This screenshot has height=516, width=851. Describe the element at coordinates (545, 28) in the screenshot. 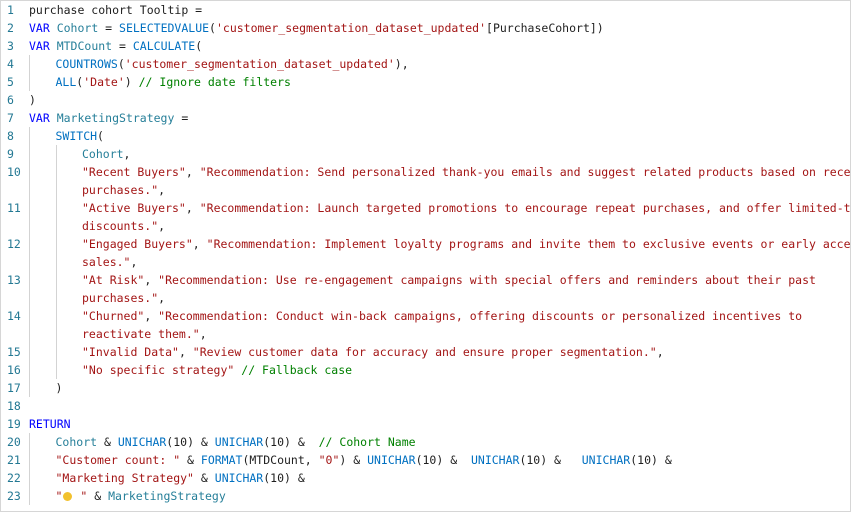

I see `operator-token: [PurchaseCohort])` at that location.